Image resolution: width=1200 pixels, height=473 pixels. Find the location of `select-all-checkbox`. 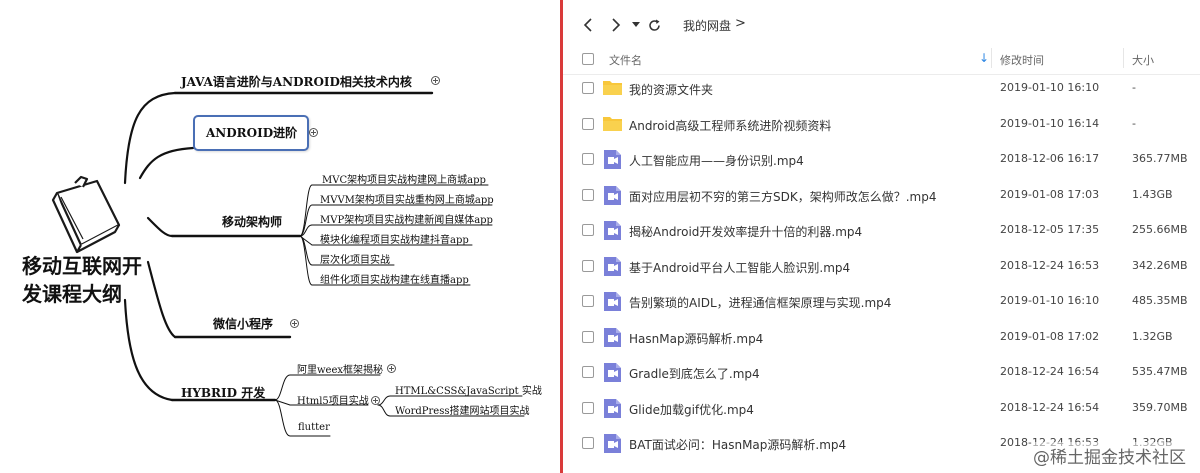

select-all-checkbox is located at coordinates (588, 59).